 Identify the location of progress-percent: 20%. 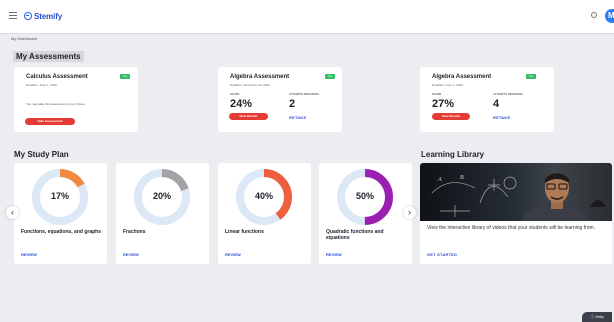
(161, 196).